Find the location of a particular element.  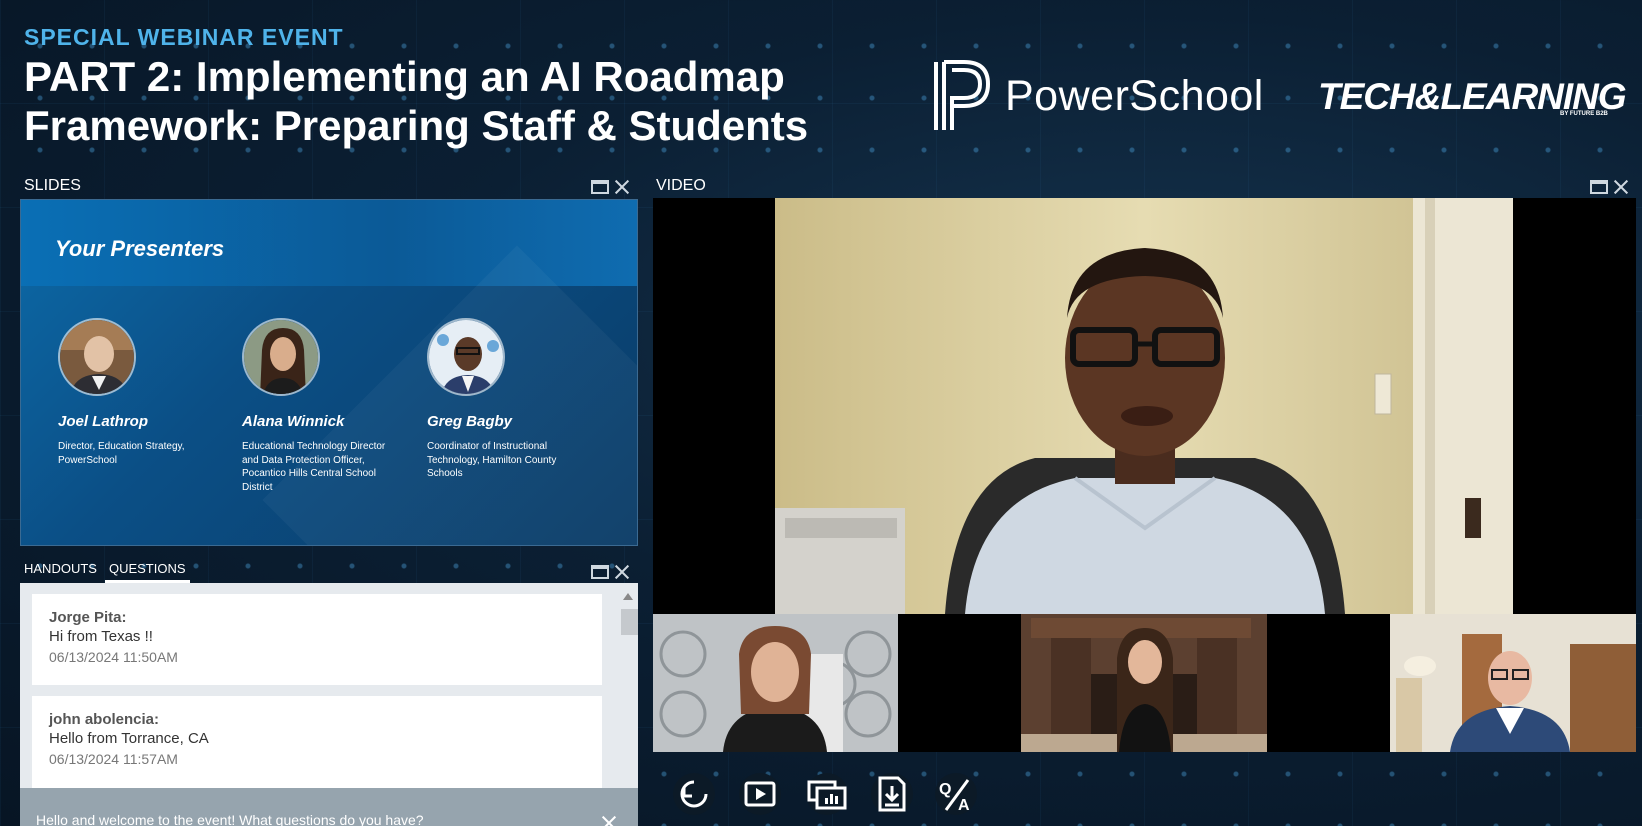

question-timestamp: 06/13/2024 11:57AM is located at coordinates (113, 759).